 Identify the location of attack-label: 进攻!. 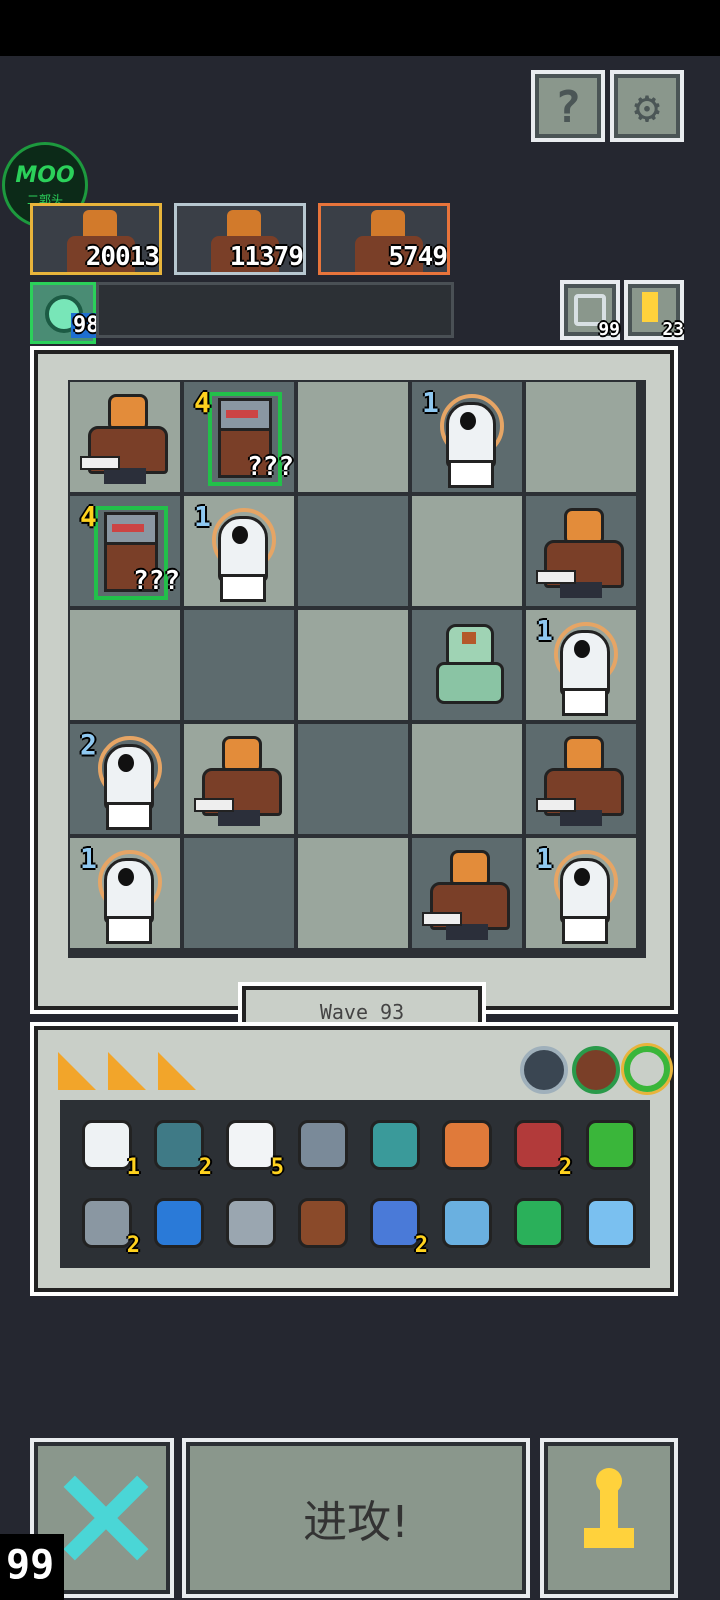
(356, 1522).